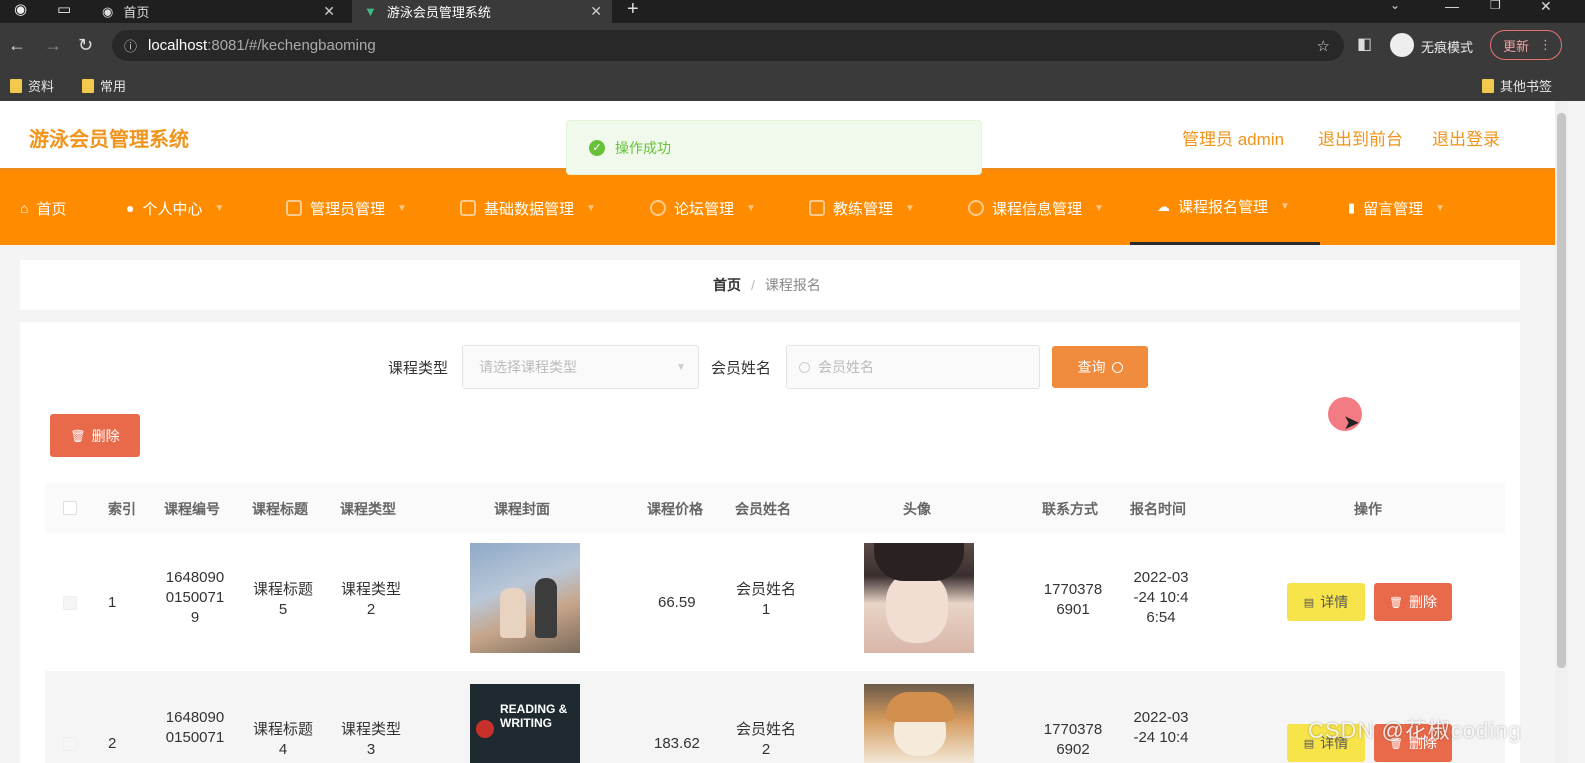  Describe the element at coordinates (1073, 599) in the screenshot. I see `phone: 1770378 6901` at that location.